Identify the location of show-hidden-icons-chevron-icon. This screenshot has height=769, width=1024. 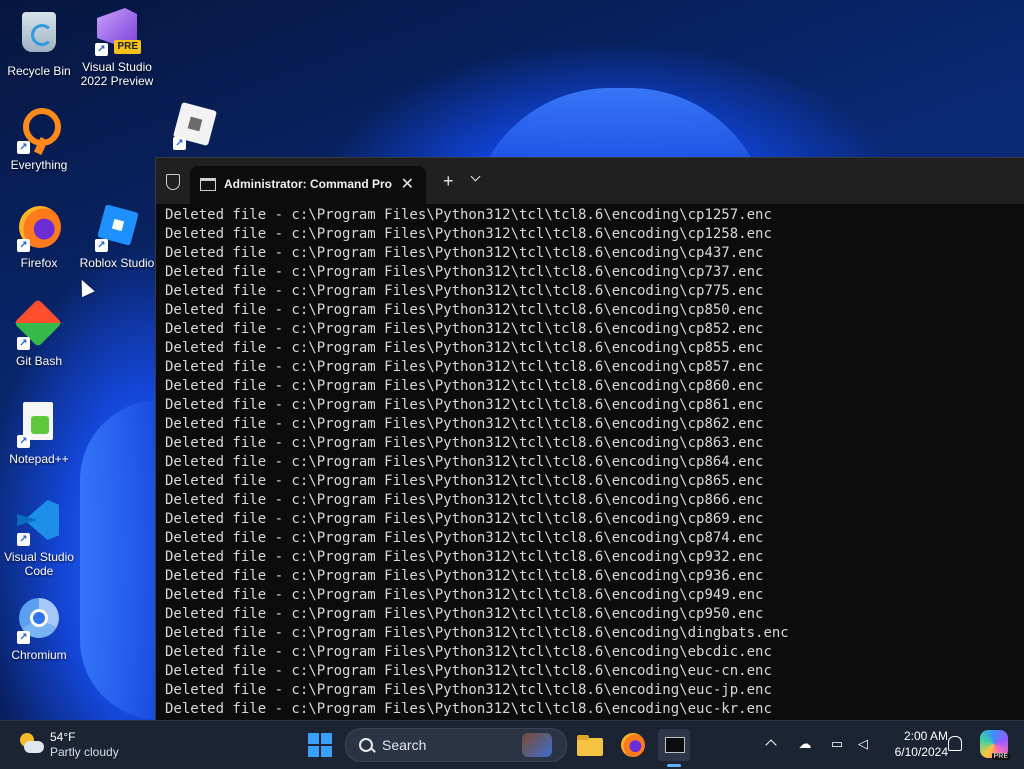
(771, 745).